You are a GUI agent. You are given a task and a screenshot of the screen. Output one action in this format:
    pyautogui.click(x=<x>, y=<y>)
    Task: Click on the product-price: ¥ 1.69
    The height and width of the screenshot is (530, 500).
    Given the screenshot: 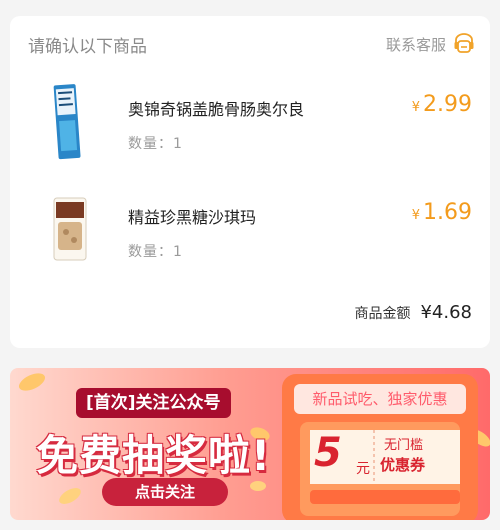 What is the action you would take?
    pyautogui.click(x=442, y=212)
    